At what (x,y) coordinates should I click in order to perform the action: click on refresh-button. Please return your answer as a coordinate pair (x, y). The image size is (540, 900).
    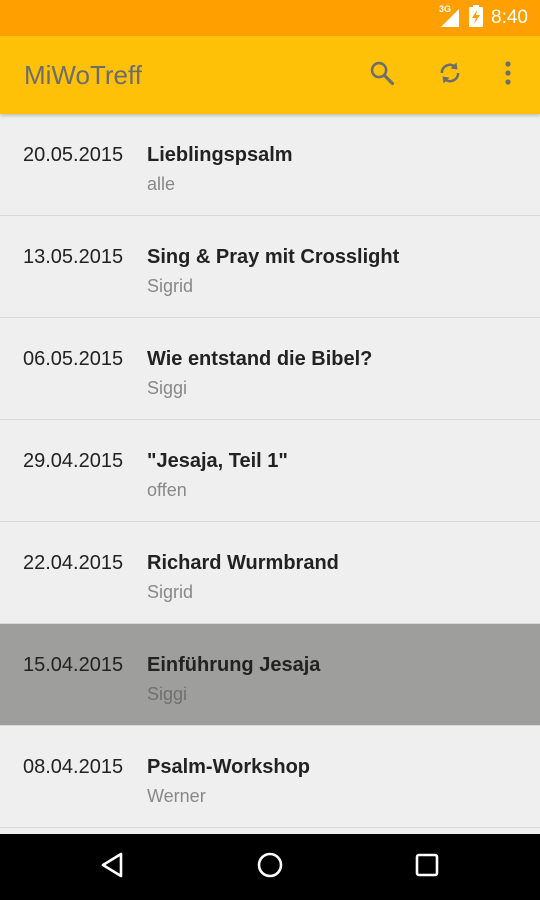
    Looking at the image, I should click on (450, 75).